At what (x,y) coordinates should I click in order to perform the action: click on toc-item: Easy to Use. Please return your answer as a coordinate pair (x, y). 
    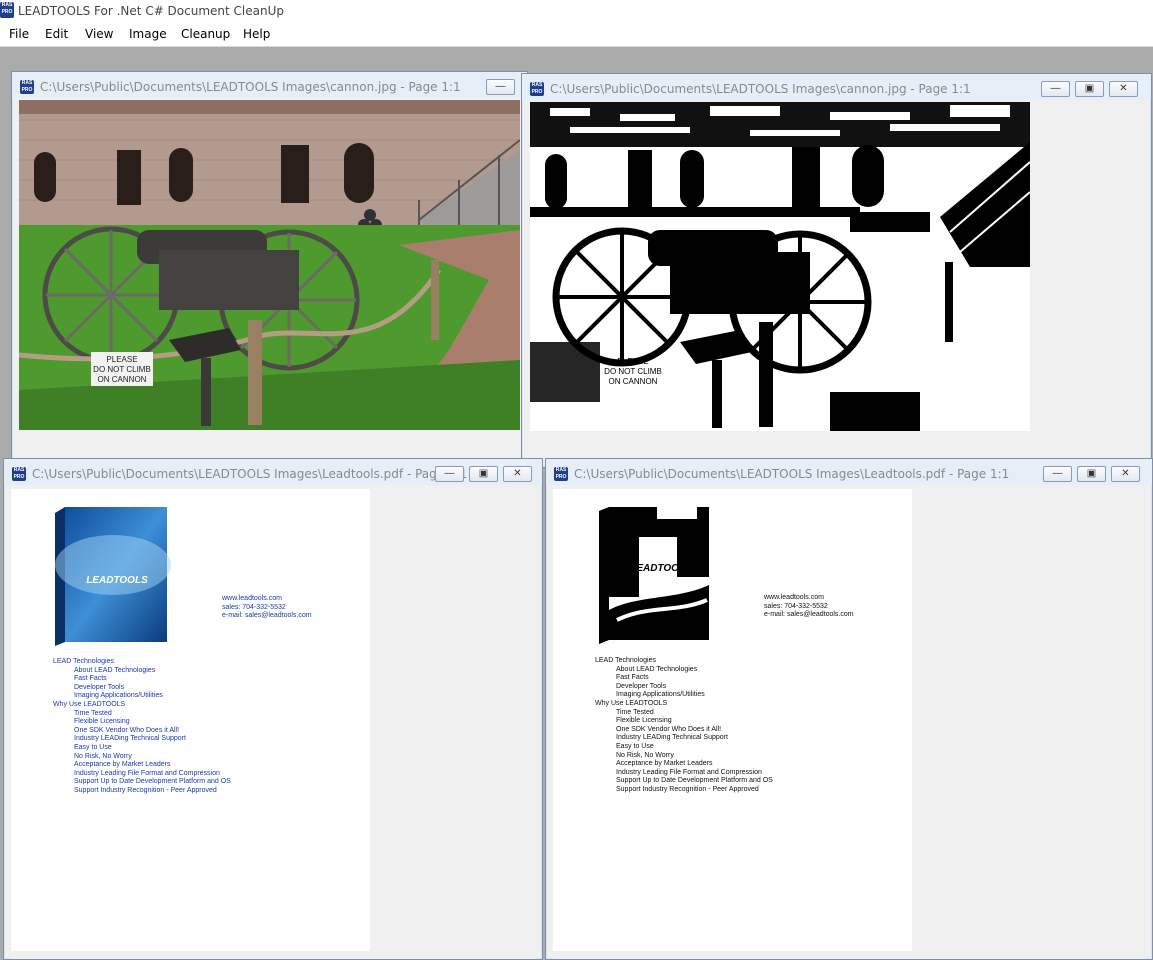
    Looking at the image, I should click on (142, 748).